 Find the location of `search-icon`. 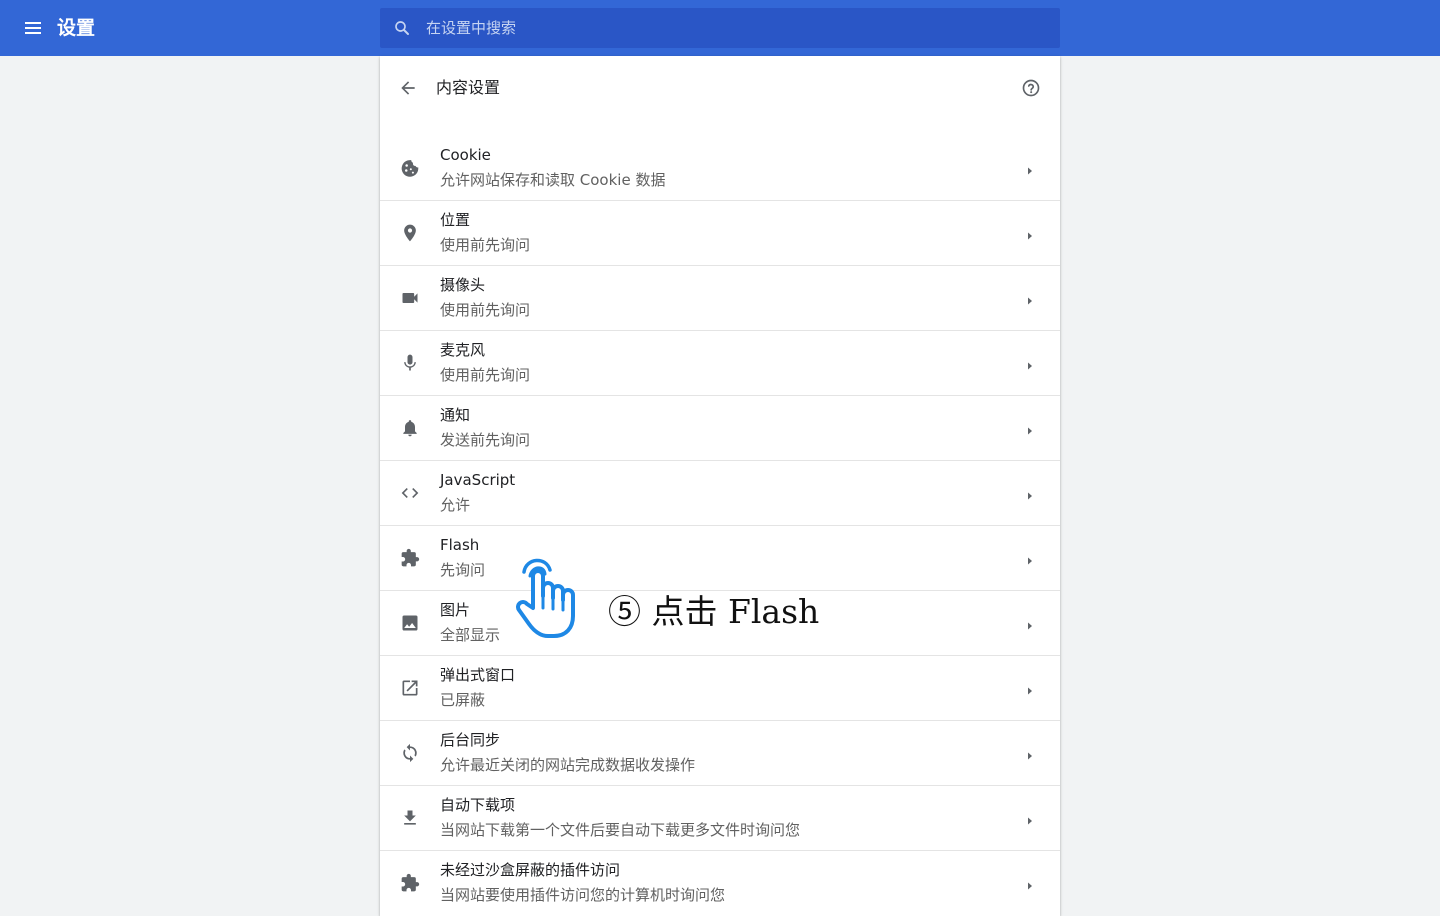

search-icon is located at coordinates (402, 28).